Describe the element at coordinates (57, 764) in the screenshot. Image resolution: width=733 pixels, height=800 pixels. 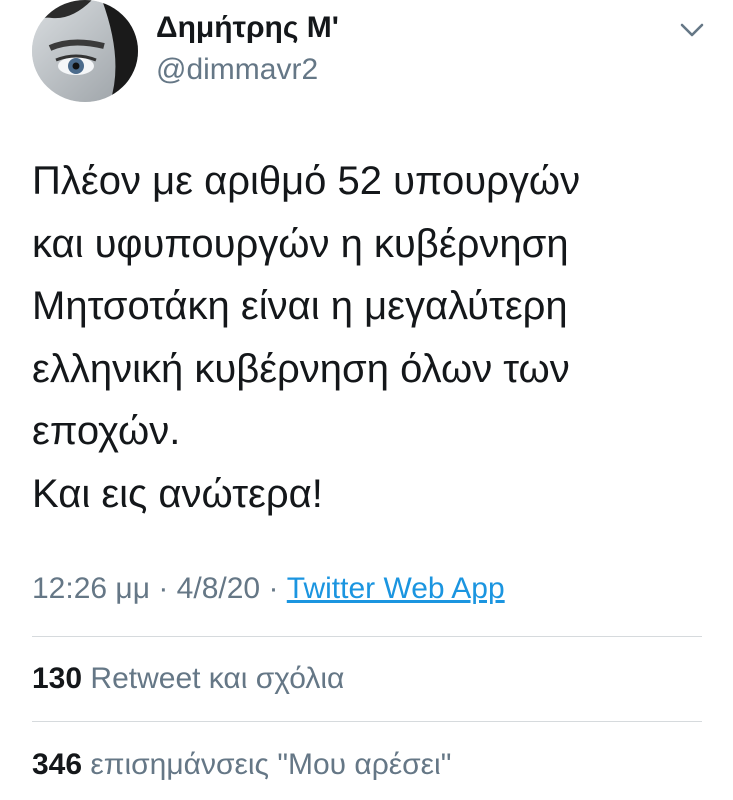
I see `likes-count: 346` at that location.